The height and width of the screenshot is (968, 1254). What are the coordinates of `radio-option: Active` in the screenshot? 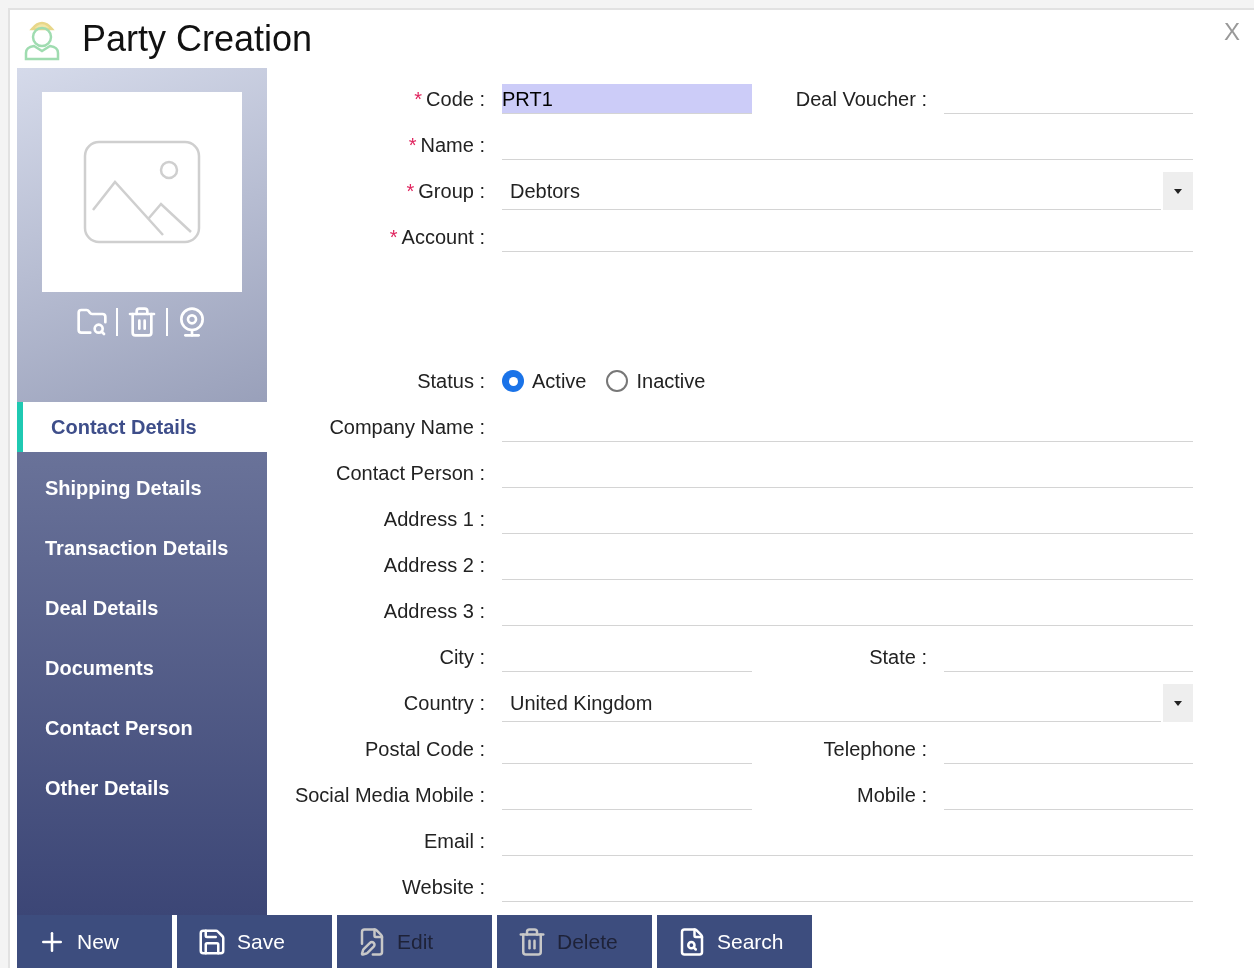 It's located at (544, 381).